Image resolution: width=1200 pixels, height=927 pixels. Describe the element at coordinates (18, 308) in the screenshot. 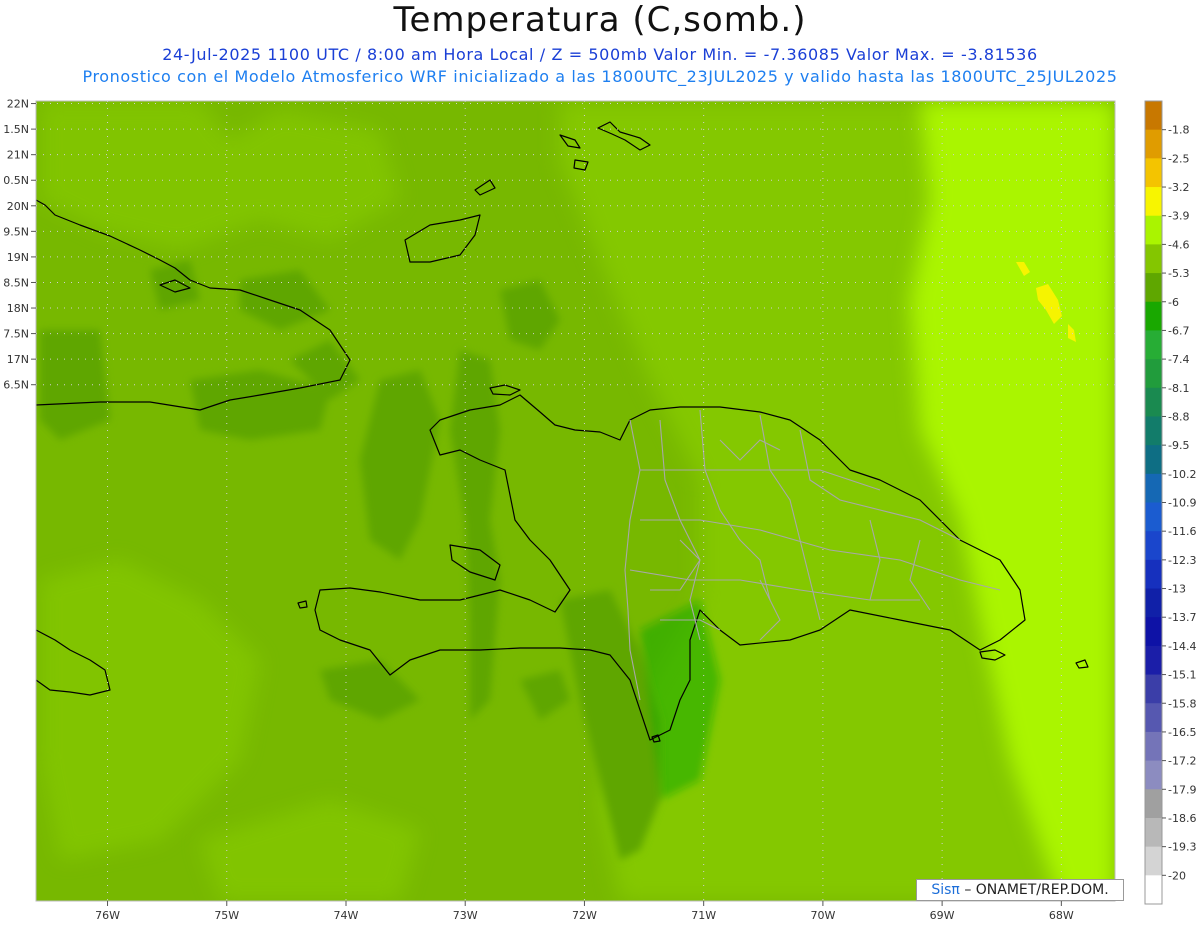

I see `lat-tick-label: 18N` at that location.